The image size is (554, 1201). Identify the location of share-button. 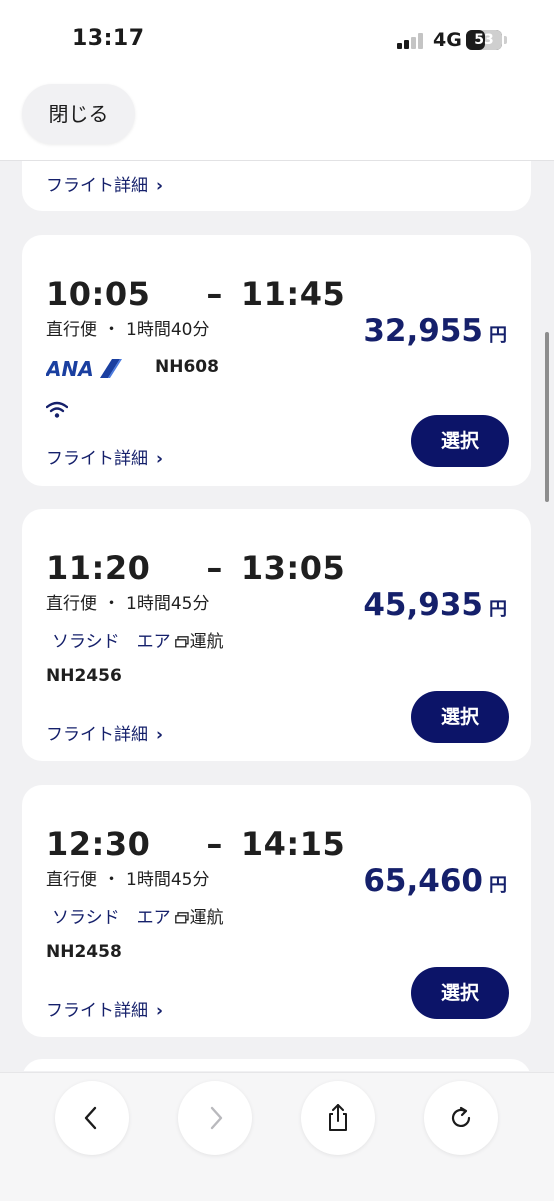
(338, 1118).